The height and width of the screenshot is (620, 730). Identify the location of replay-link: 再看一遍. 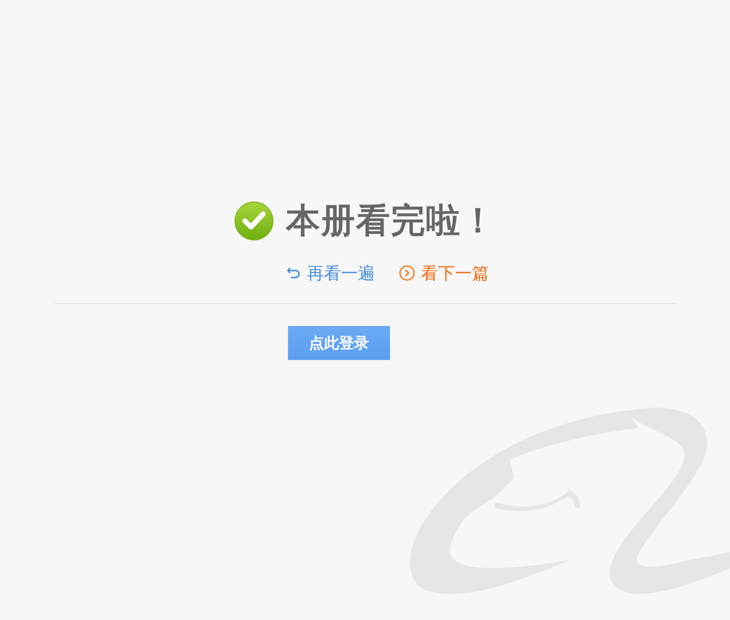
(331, 273).